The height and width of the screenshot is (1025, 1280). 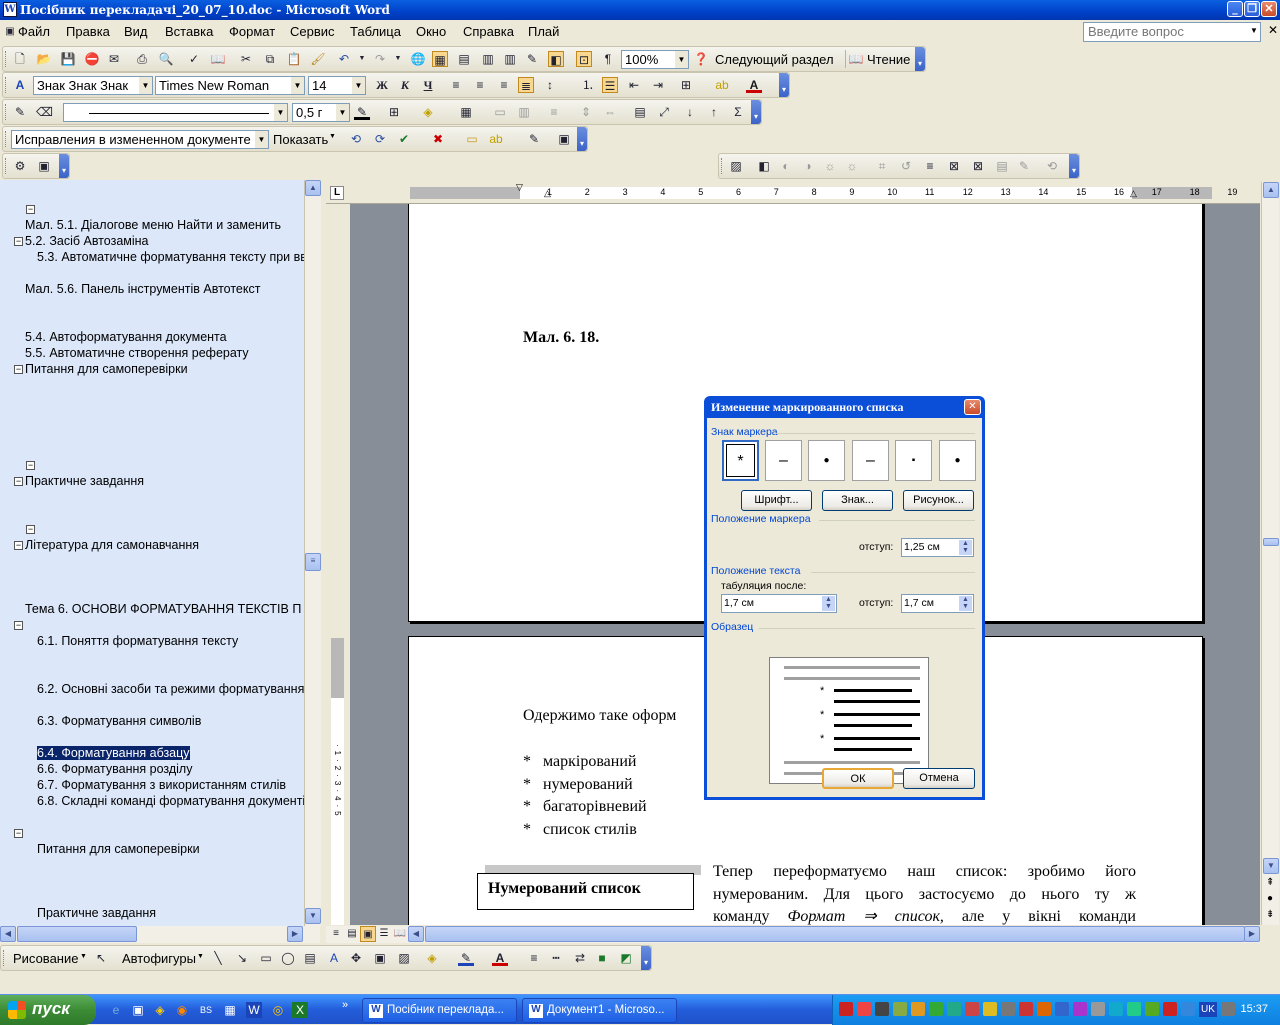 I want to click on show-hide-icon: ⊡, so click(x=584, y=59).